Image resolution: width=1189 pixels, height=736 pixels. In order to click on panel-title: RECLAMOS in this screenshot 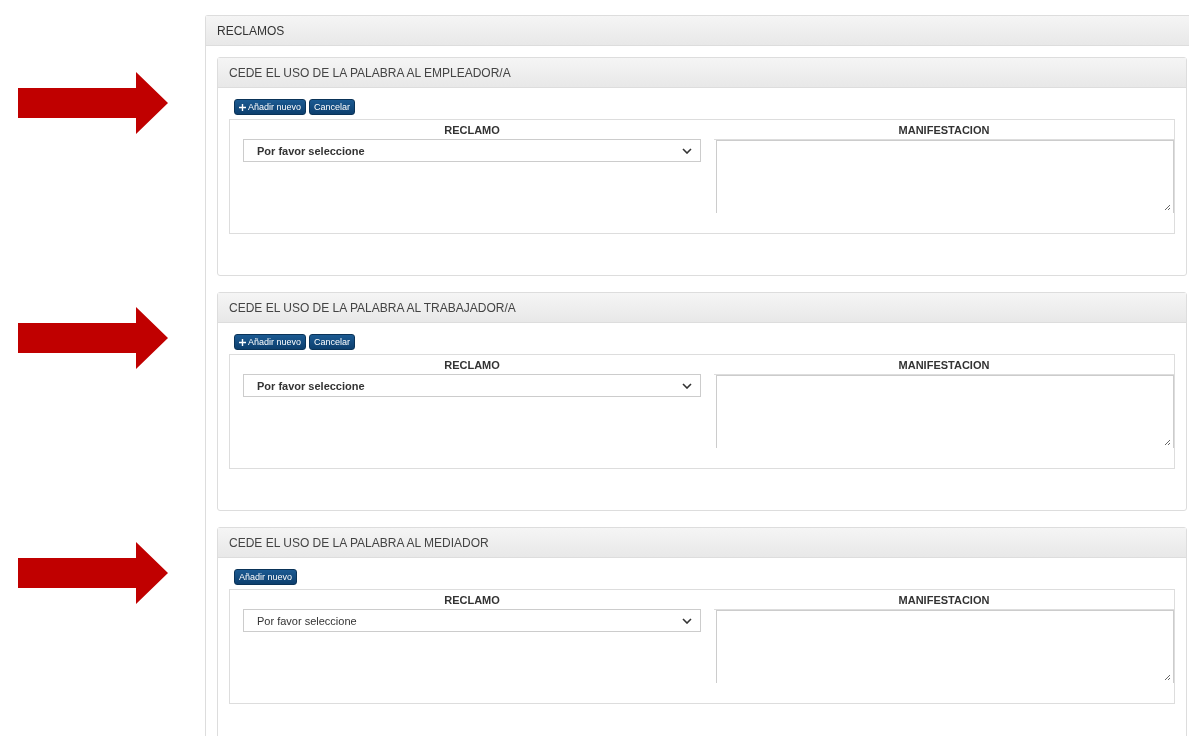, I will do `click(251, 30)`.